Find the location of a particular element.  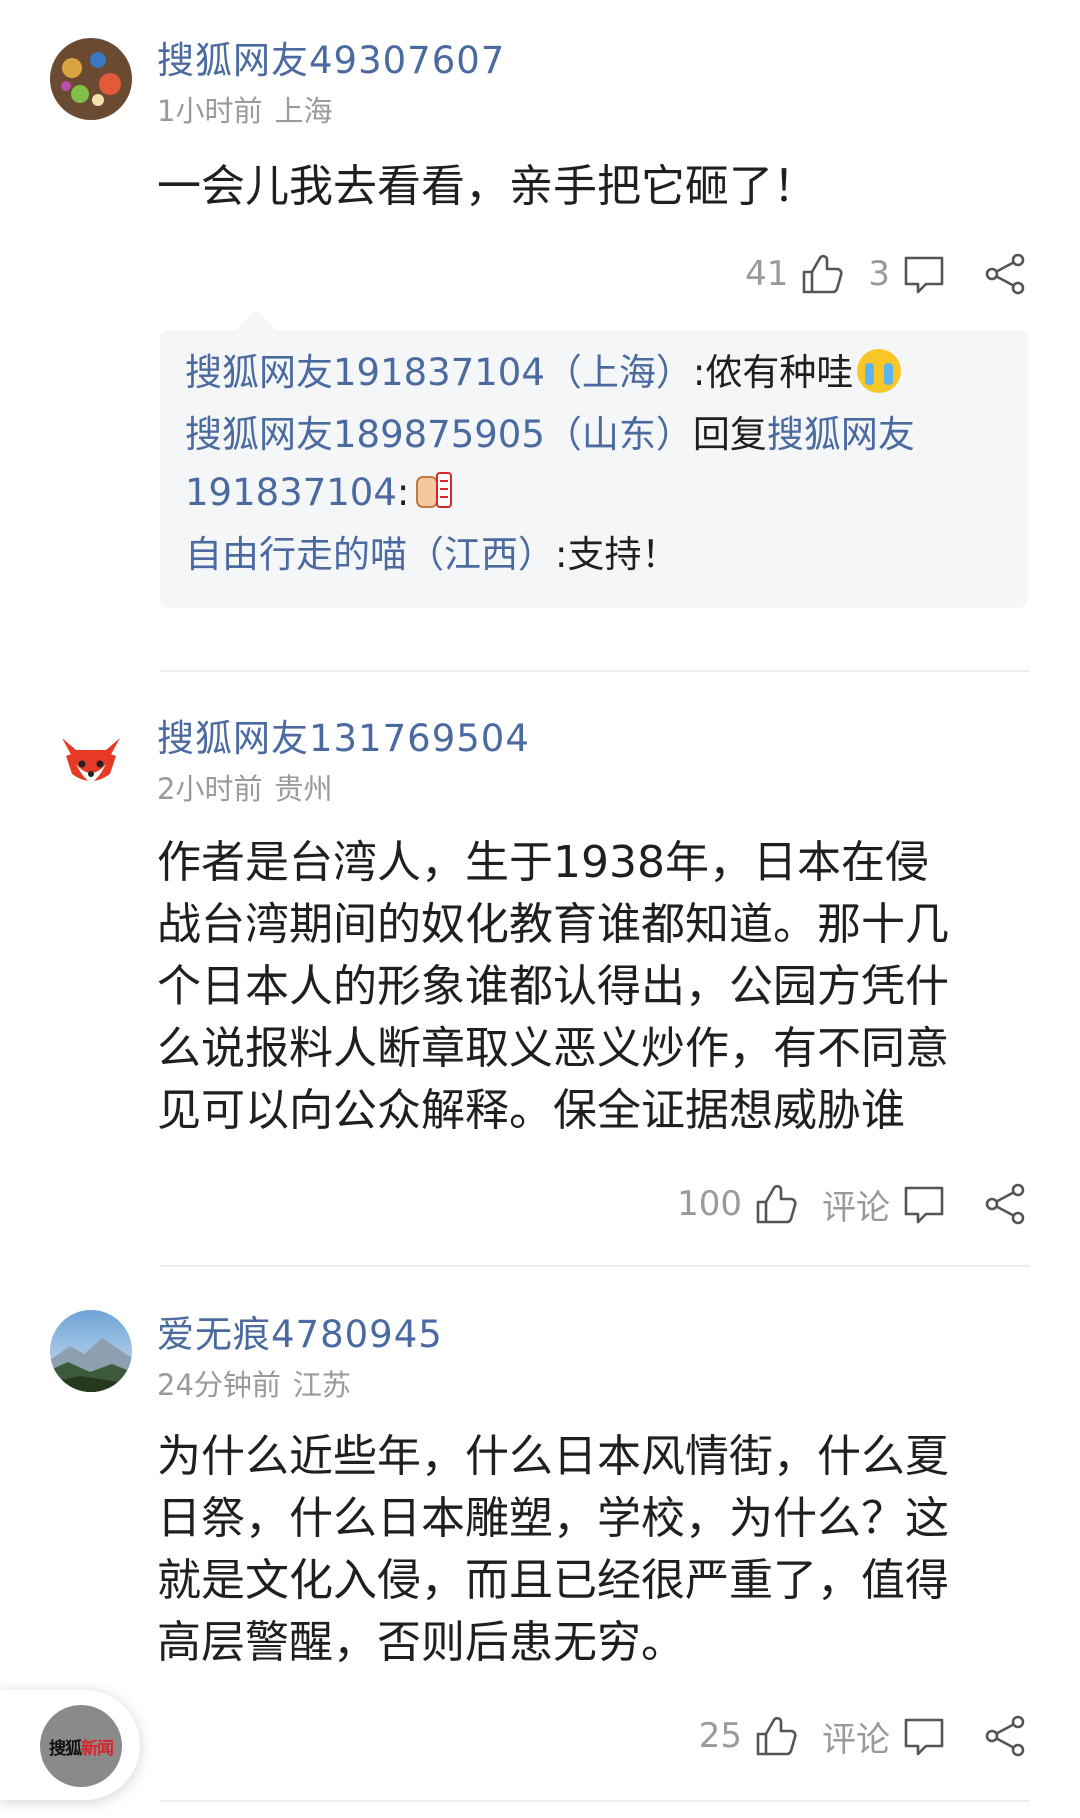

reply-item: 搜狐网友191837104（上海）:侬有种哇 is located at coordinates (594, 373).